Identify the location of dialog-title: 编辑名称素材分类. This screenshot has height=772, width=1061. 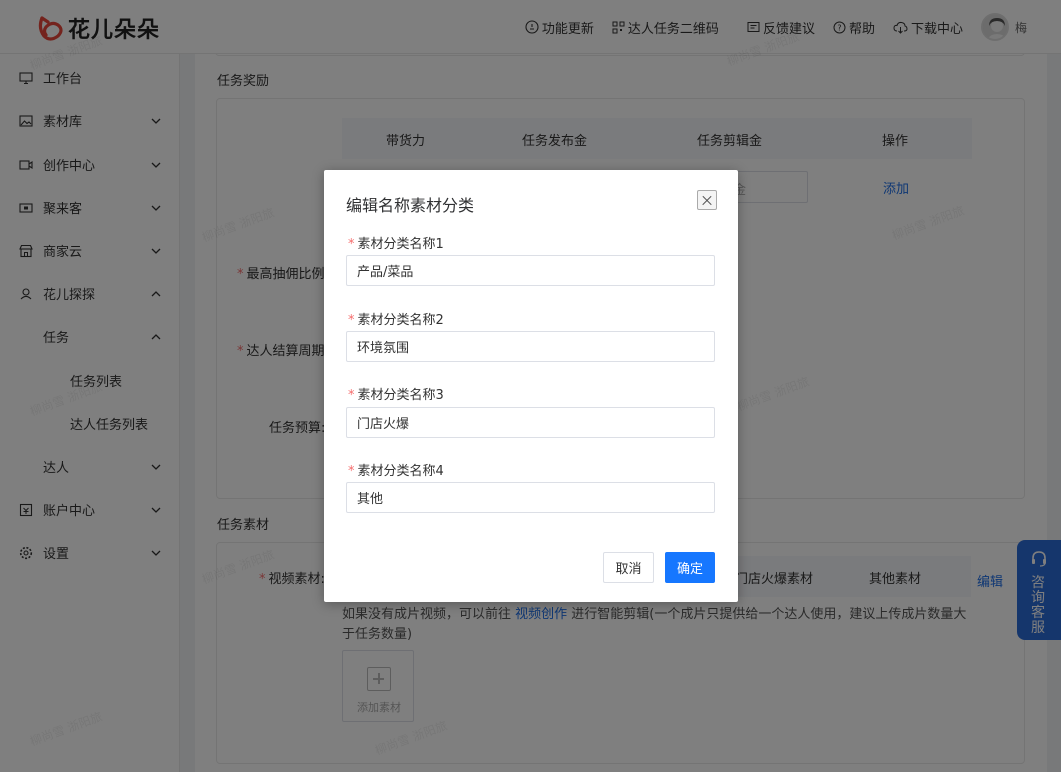
(410, 205).